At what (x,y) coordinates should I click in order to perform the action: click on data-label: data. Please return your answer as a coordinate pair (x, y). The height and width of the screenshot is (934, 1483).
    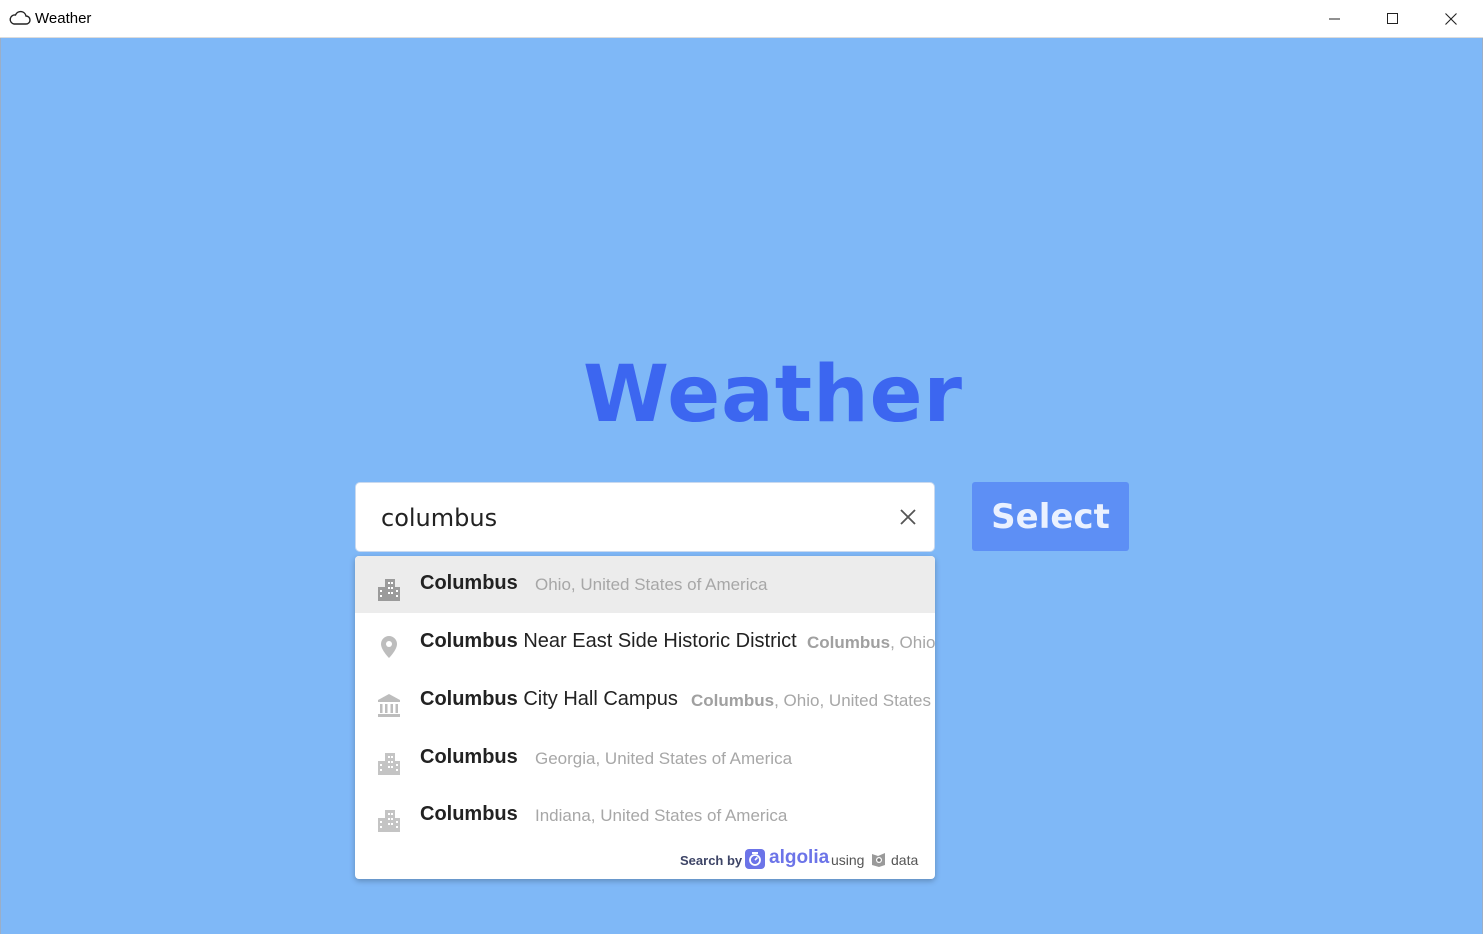
    Looking at the image, I should click on (905, 860).